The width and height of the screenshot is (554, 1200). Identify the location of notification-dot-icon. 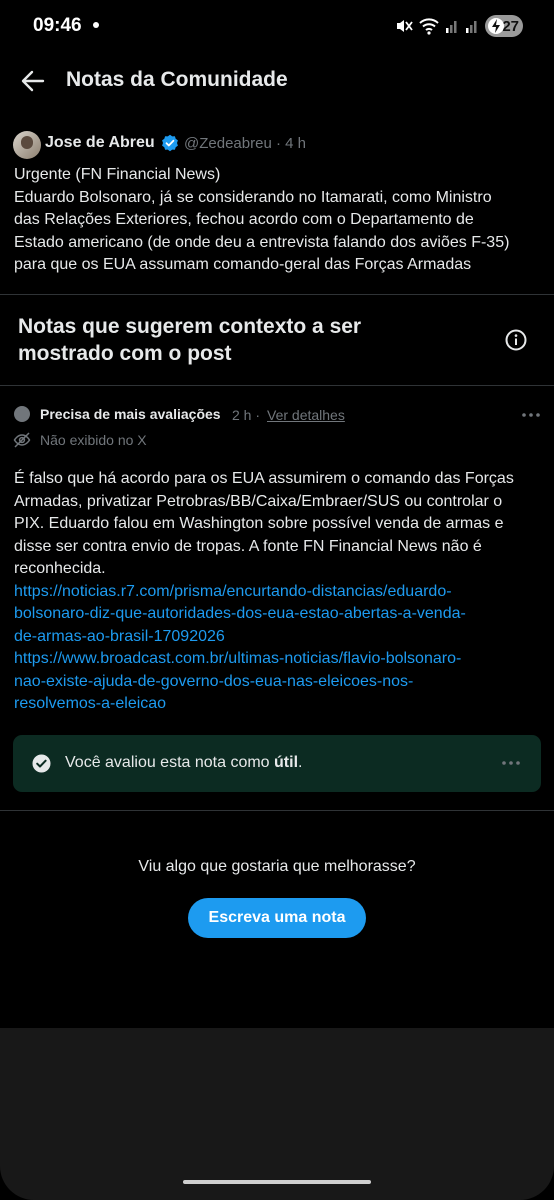
(96, 25).